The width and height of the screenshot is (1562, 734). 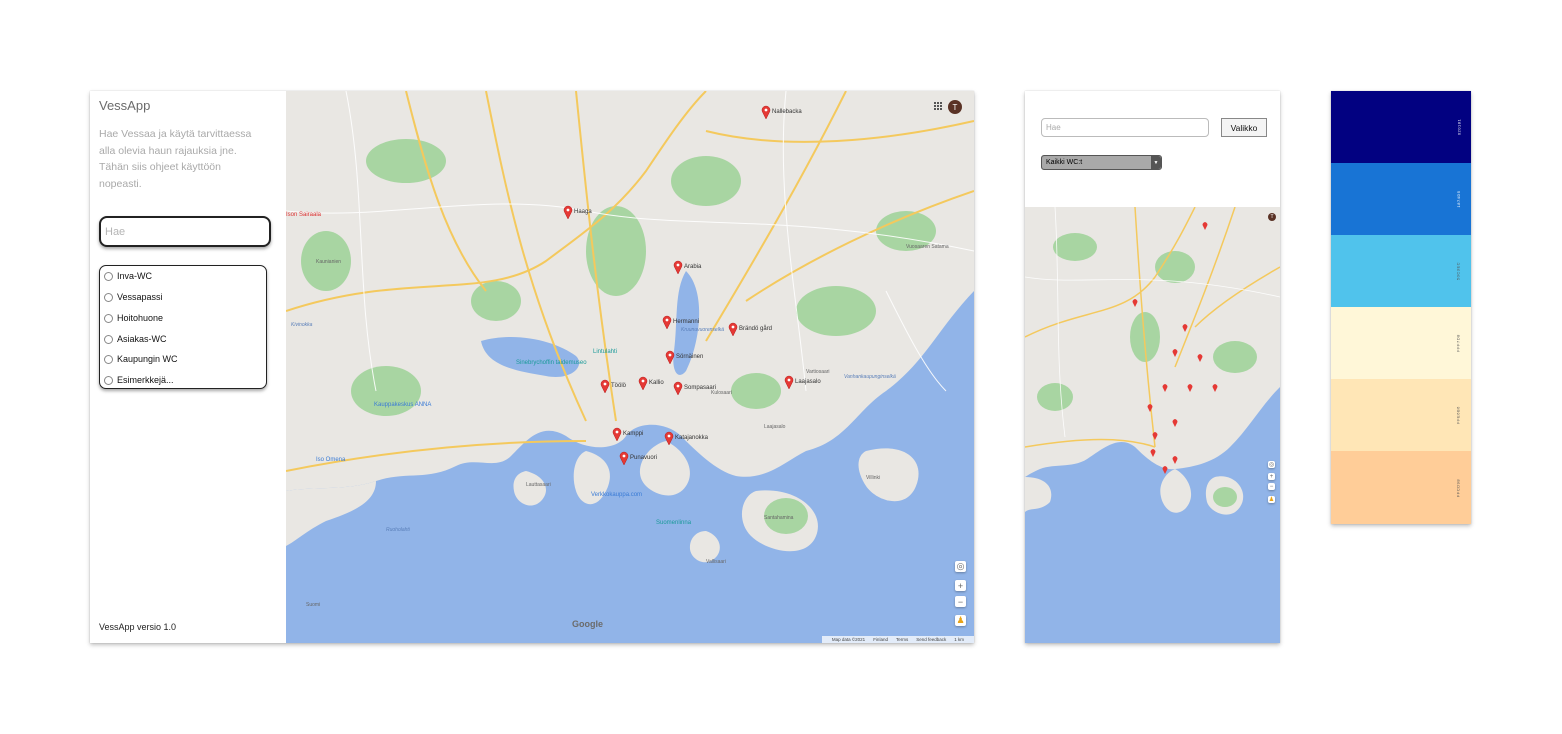 I want to click on swatch-5: FFE6B6, so click(x=1401, y=415).